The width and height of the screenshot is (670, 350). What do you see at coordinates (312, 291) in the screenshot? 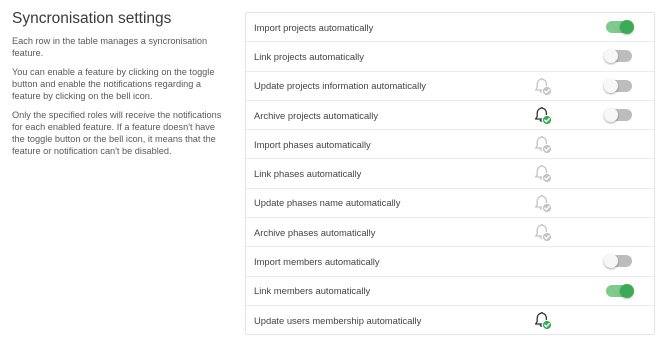
I see `row-label: Link members automatically` at bounding box center [312, 291].